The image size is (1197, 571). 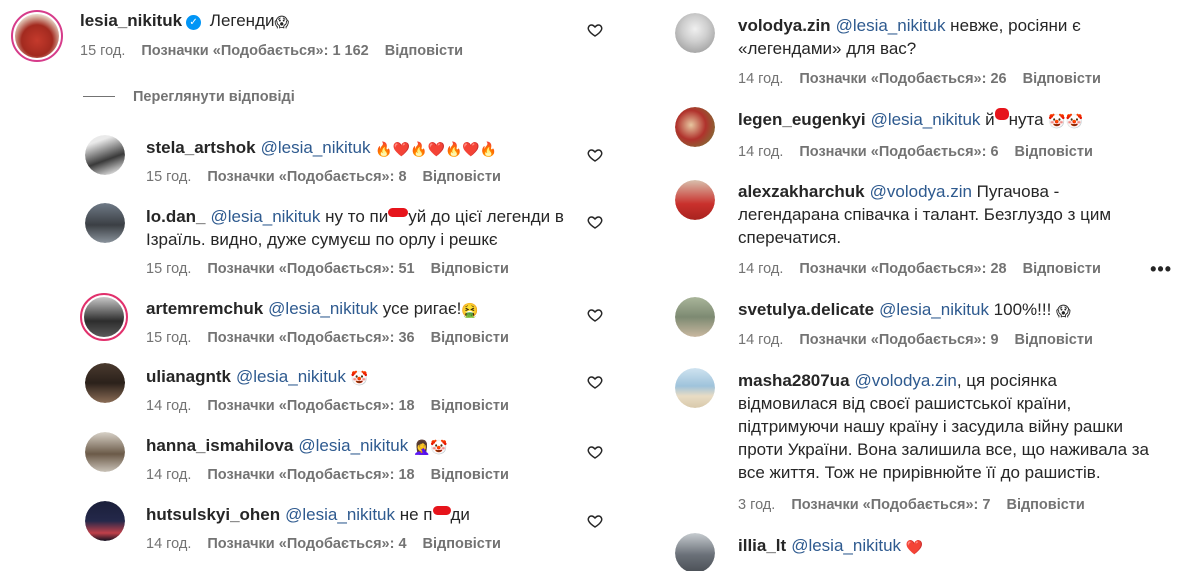 What do you see at coordinates (794, 380) in the screenshot?
I see `comment-username: masha2807ua` at bounding box center [794, 380].